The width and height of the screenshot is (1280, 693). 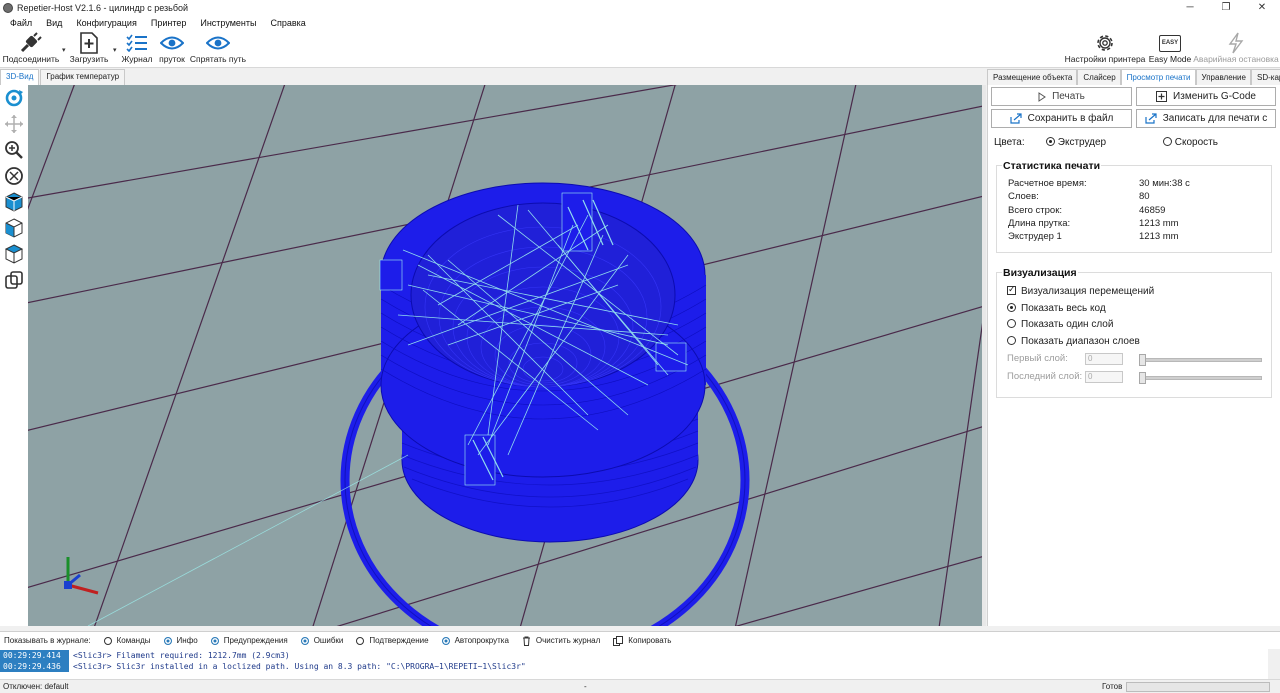 What do you see at coordinates (36, 686) in the screenshot?
I see `connection-status: Отключен: default` at bounding box center [36, 686].